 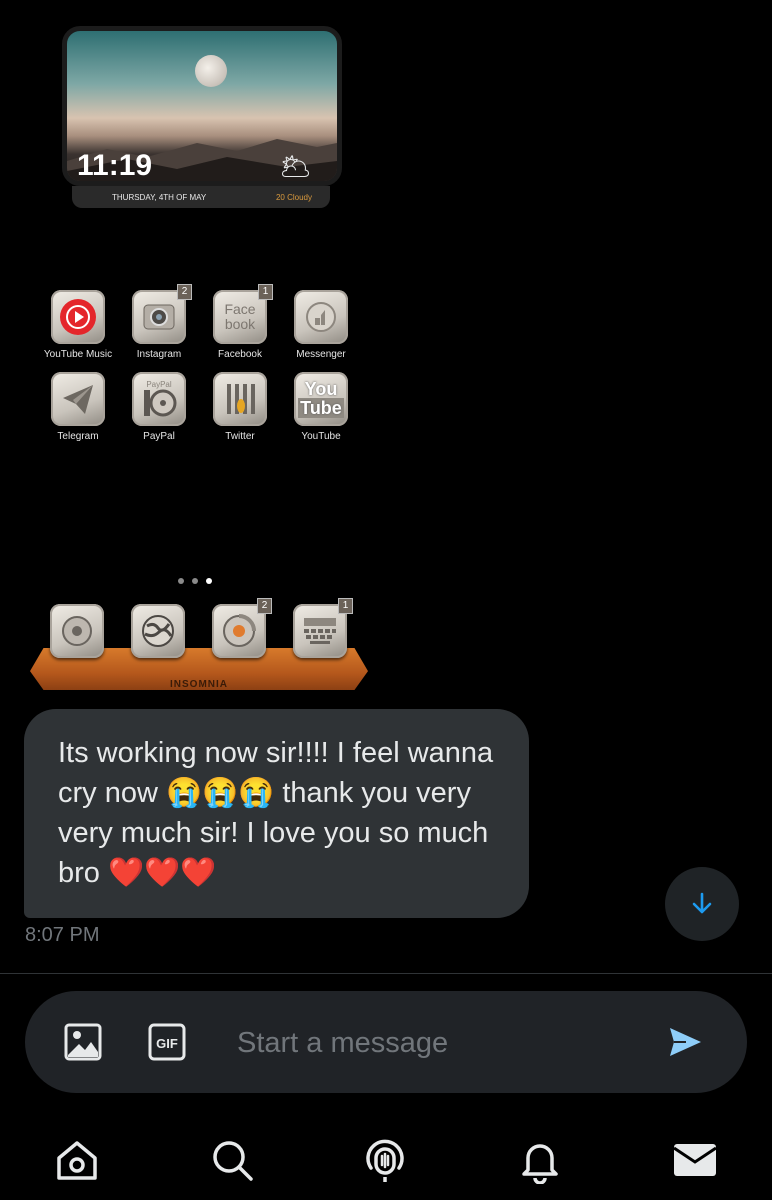 I want to click on app-twitter: Twitter, so click(x=240, y=407).